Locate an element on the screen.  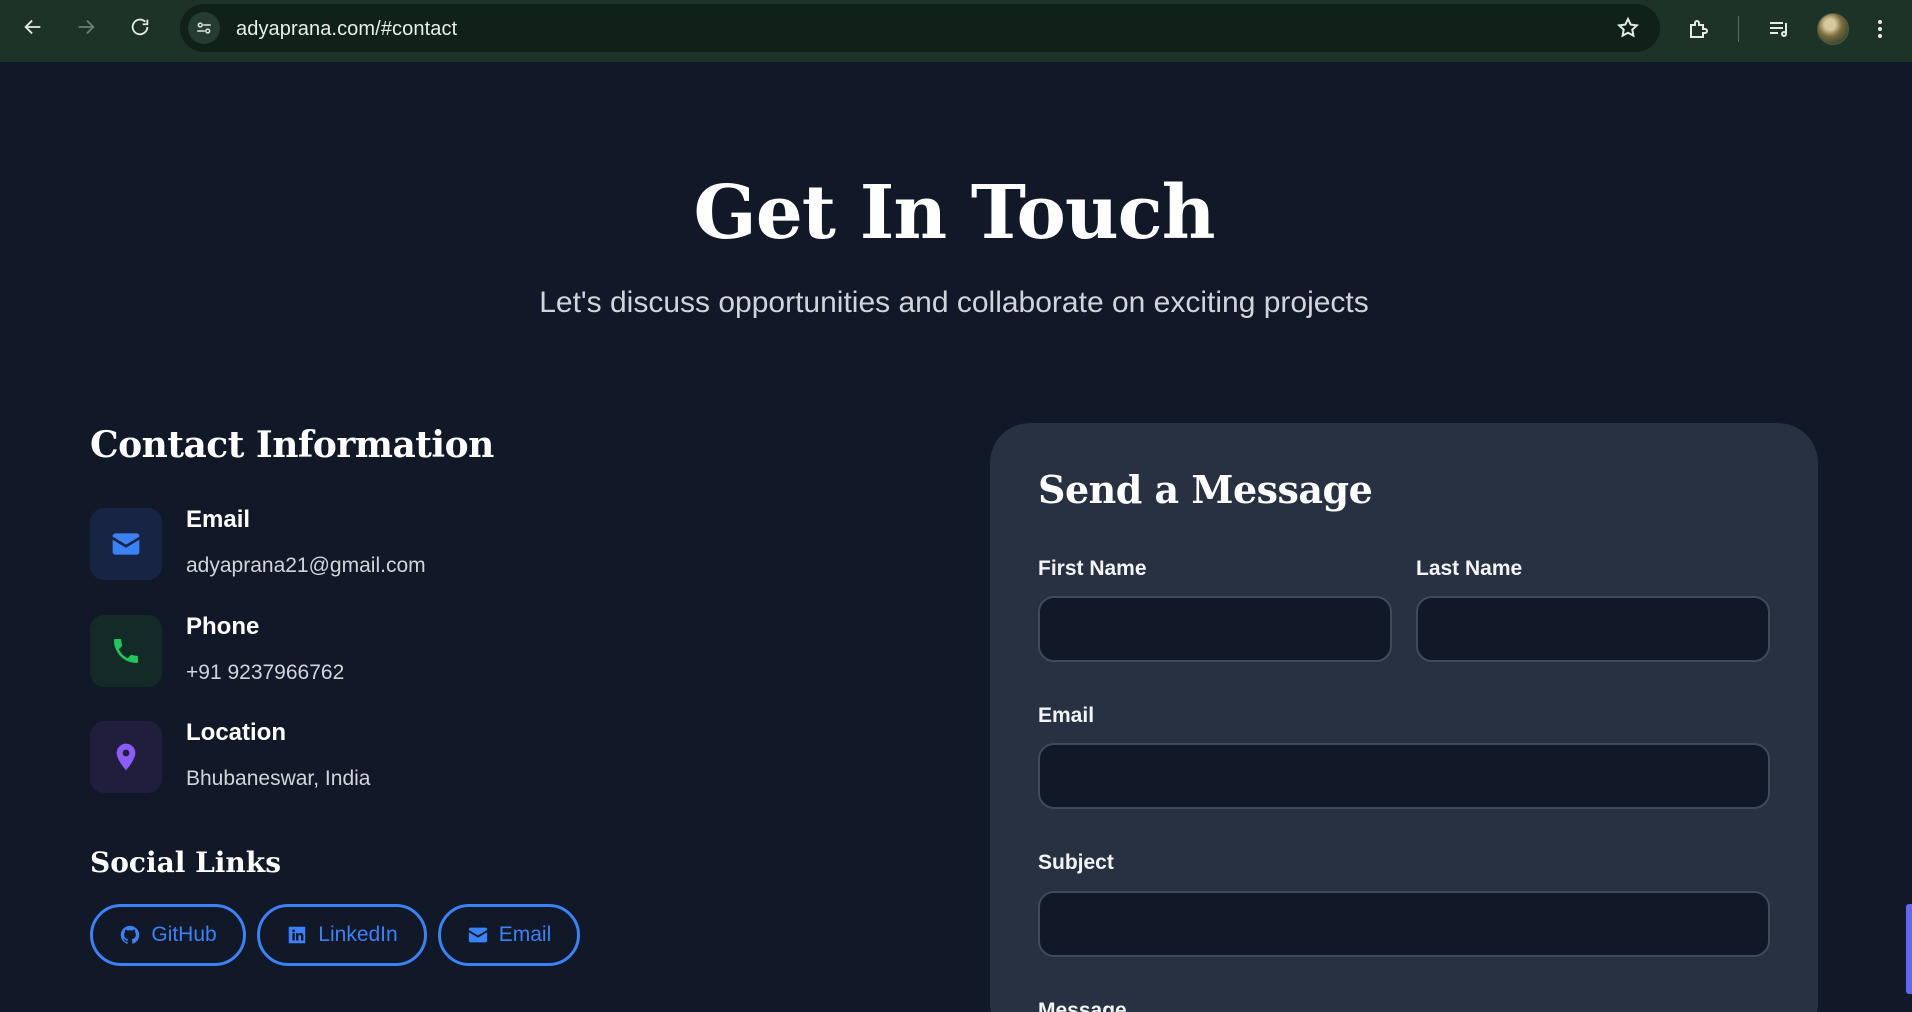
more-vert-icon is located at coordinates (1880, 29).